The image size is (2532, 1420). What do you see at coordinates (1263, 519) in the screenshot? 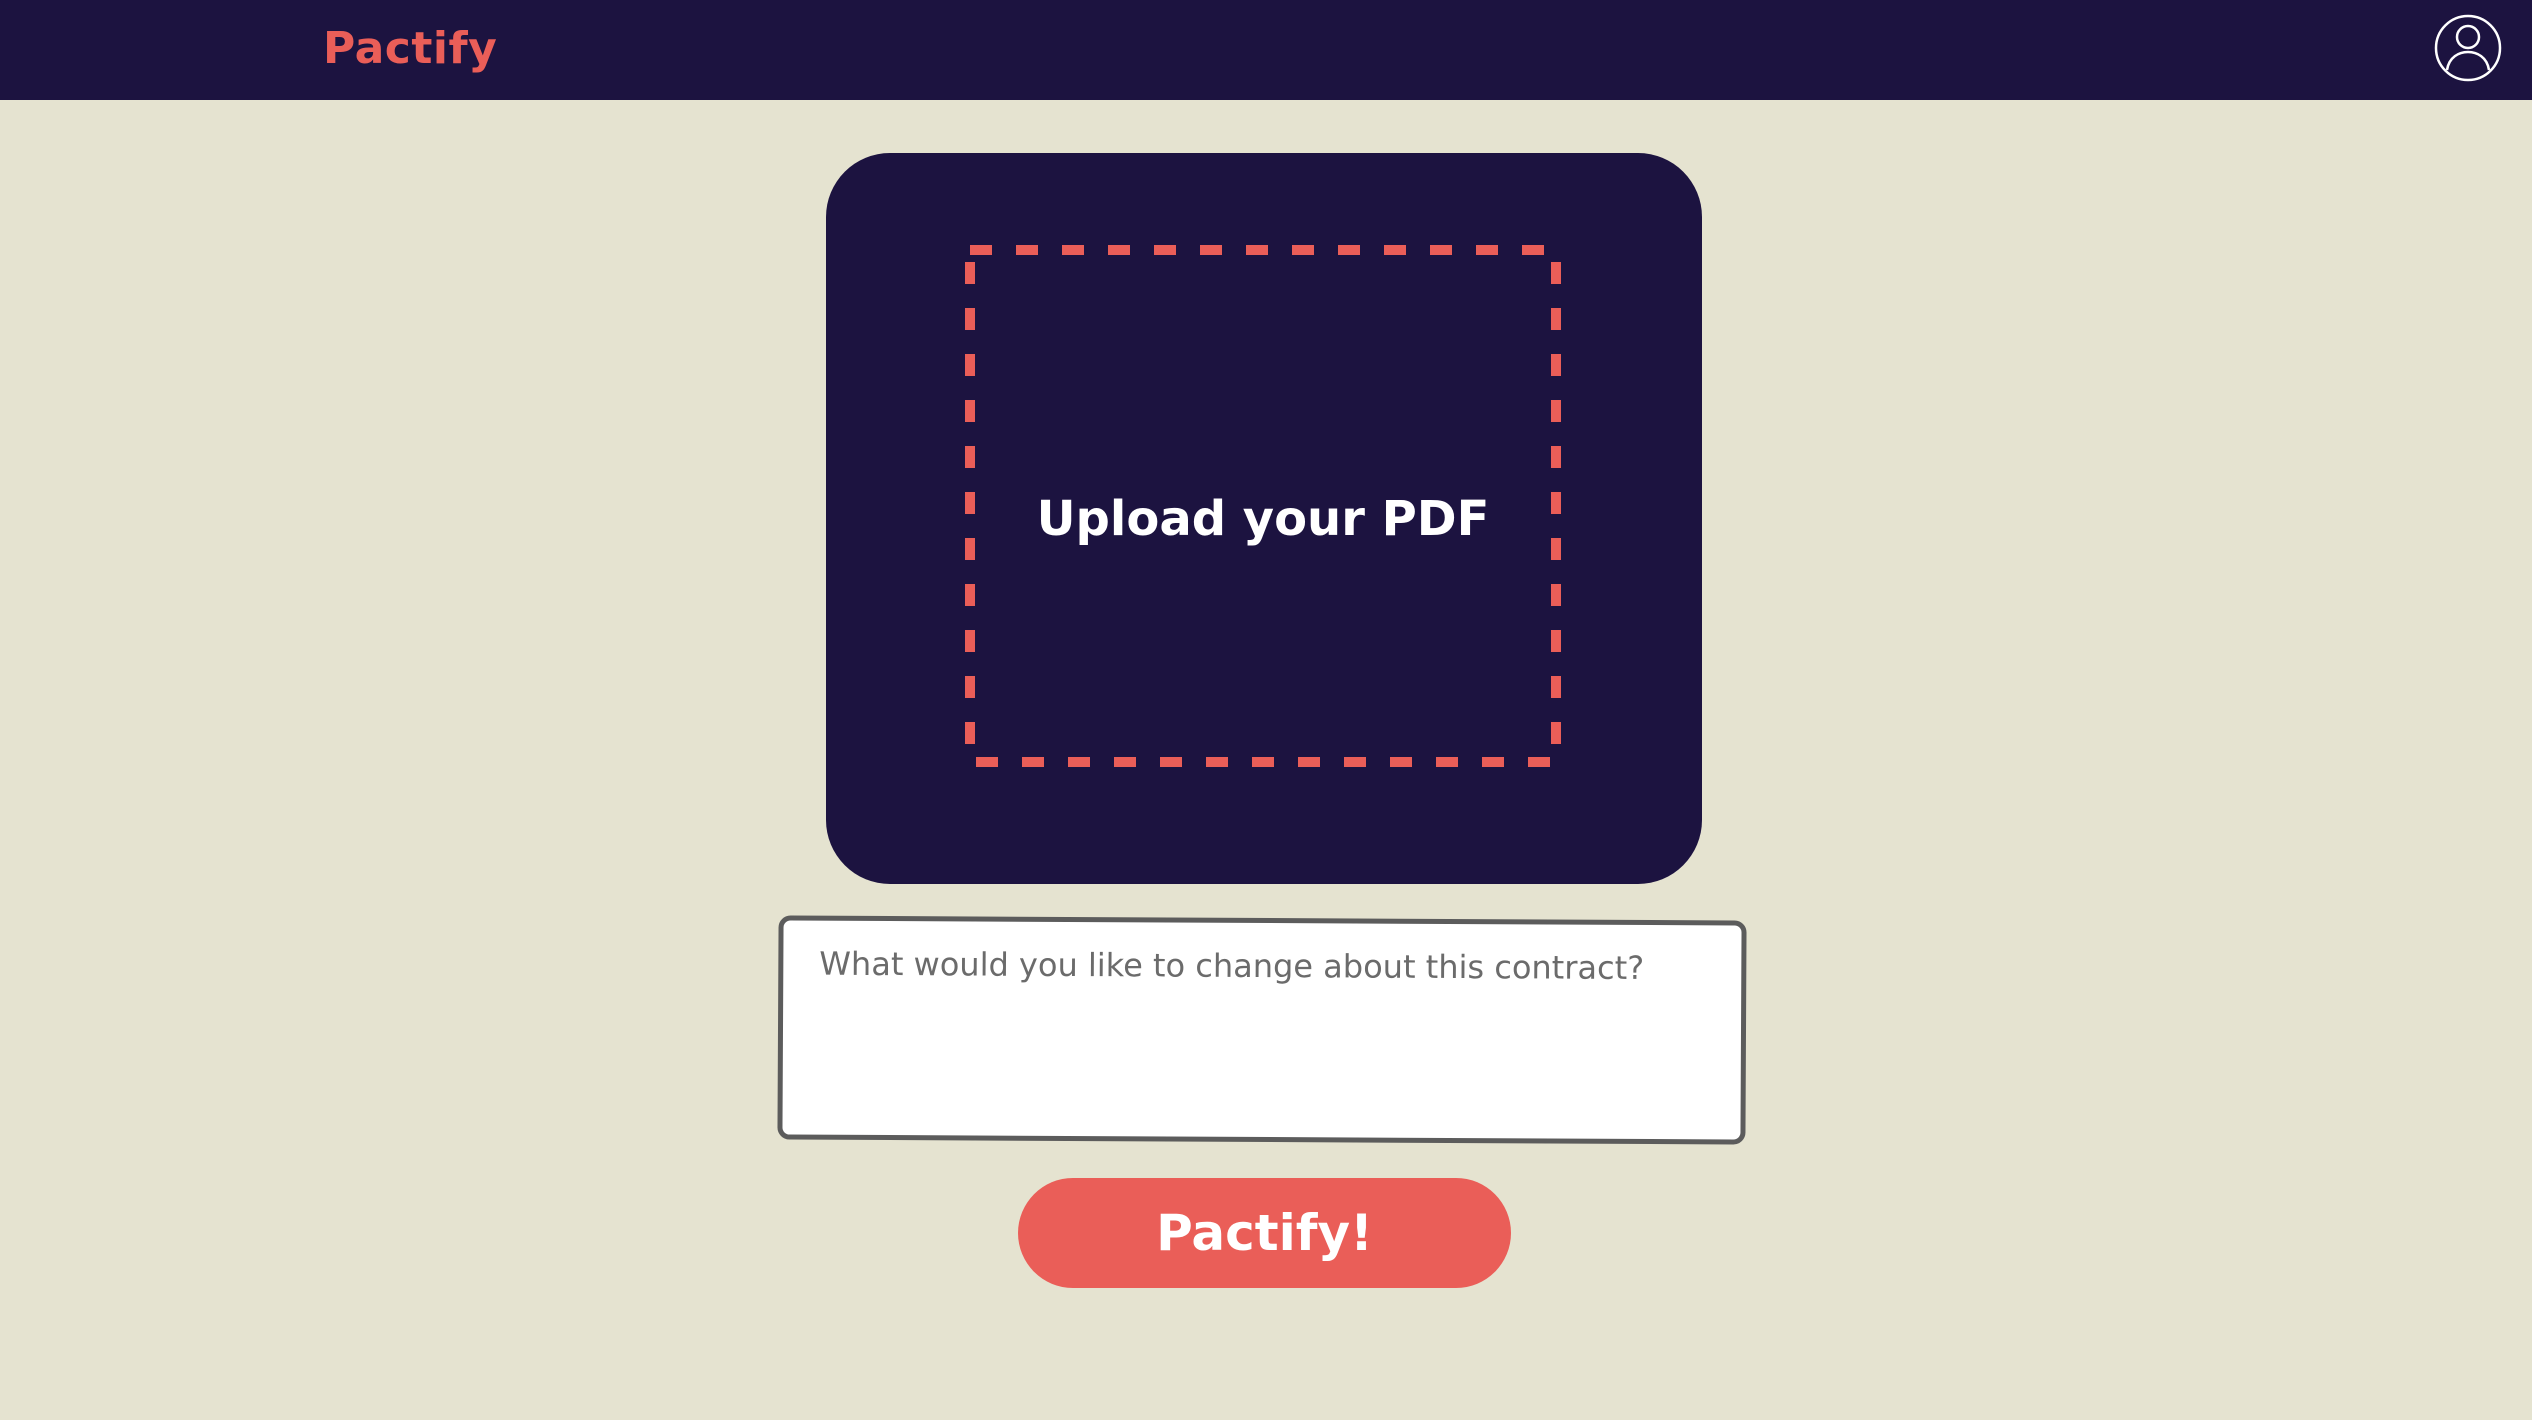
I see `upload-pdf-label: Upload your PDF` at bounding box center [1263, 519].